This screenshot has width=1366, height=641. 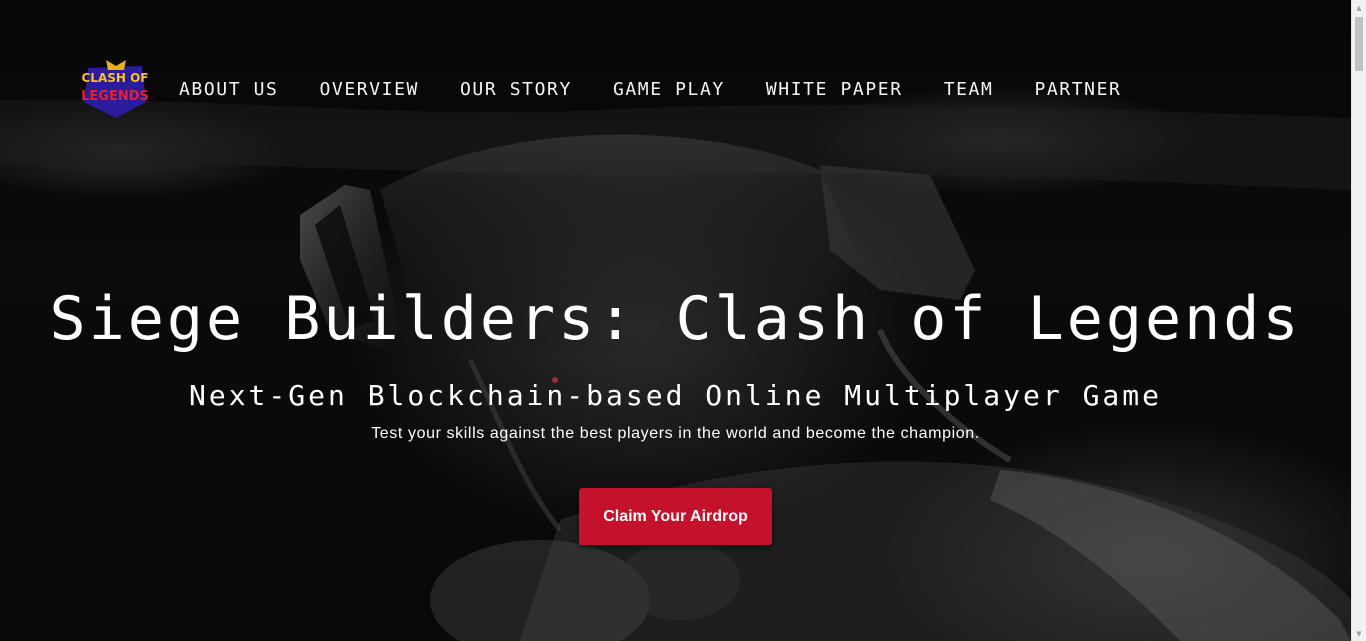 I want to click on hero-title: Siege Builders: Clash of Legends, so click(x=675, y=319).